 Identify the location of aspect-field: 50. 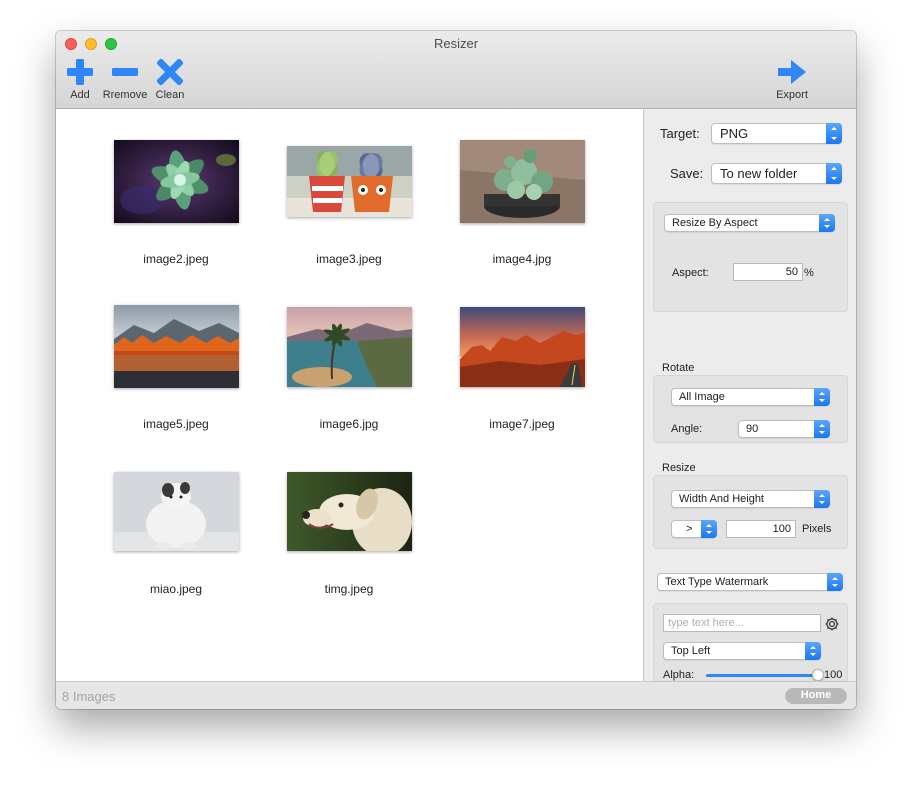
(768, 272).